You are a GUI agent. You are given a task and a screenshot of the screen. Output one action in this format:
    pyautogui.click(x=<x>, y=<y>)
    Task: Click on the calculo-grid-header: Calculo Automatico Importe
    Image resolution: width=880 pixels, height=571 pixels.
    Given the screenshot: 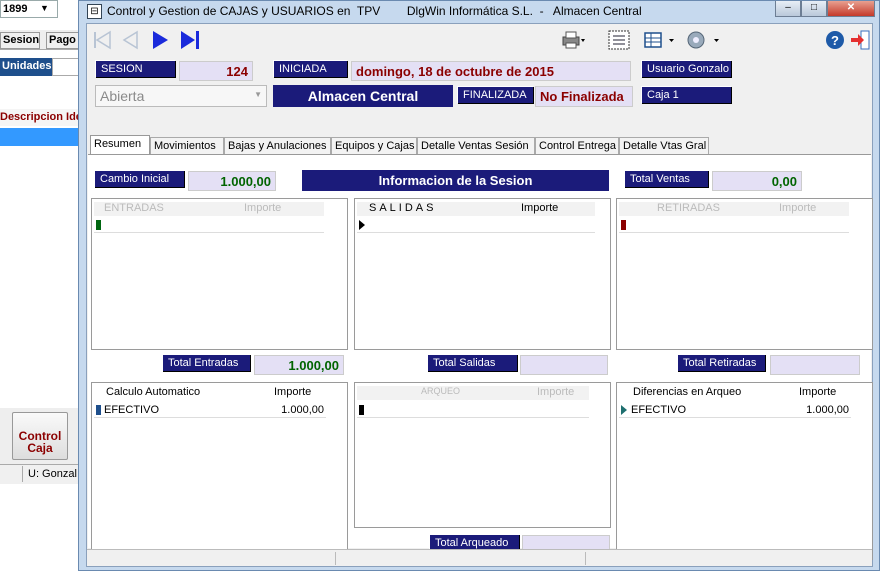 What is the action you would take?
    pyautogui.click(x=210, y=393)
    